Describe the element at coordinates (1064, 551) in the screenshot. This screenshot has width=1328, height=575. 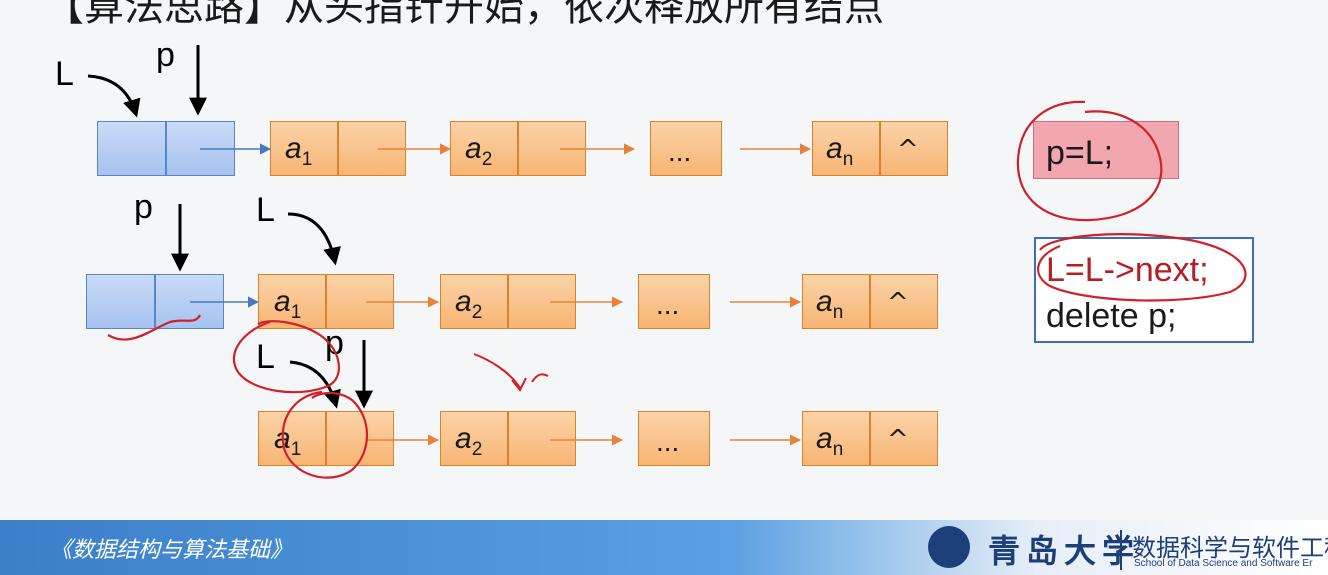
I see `university-name: 青岛大学` at that location.